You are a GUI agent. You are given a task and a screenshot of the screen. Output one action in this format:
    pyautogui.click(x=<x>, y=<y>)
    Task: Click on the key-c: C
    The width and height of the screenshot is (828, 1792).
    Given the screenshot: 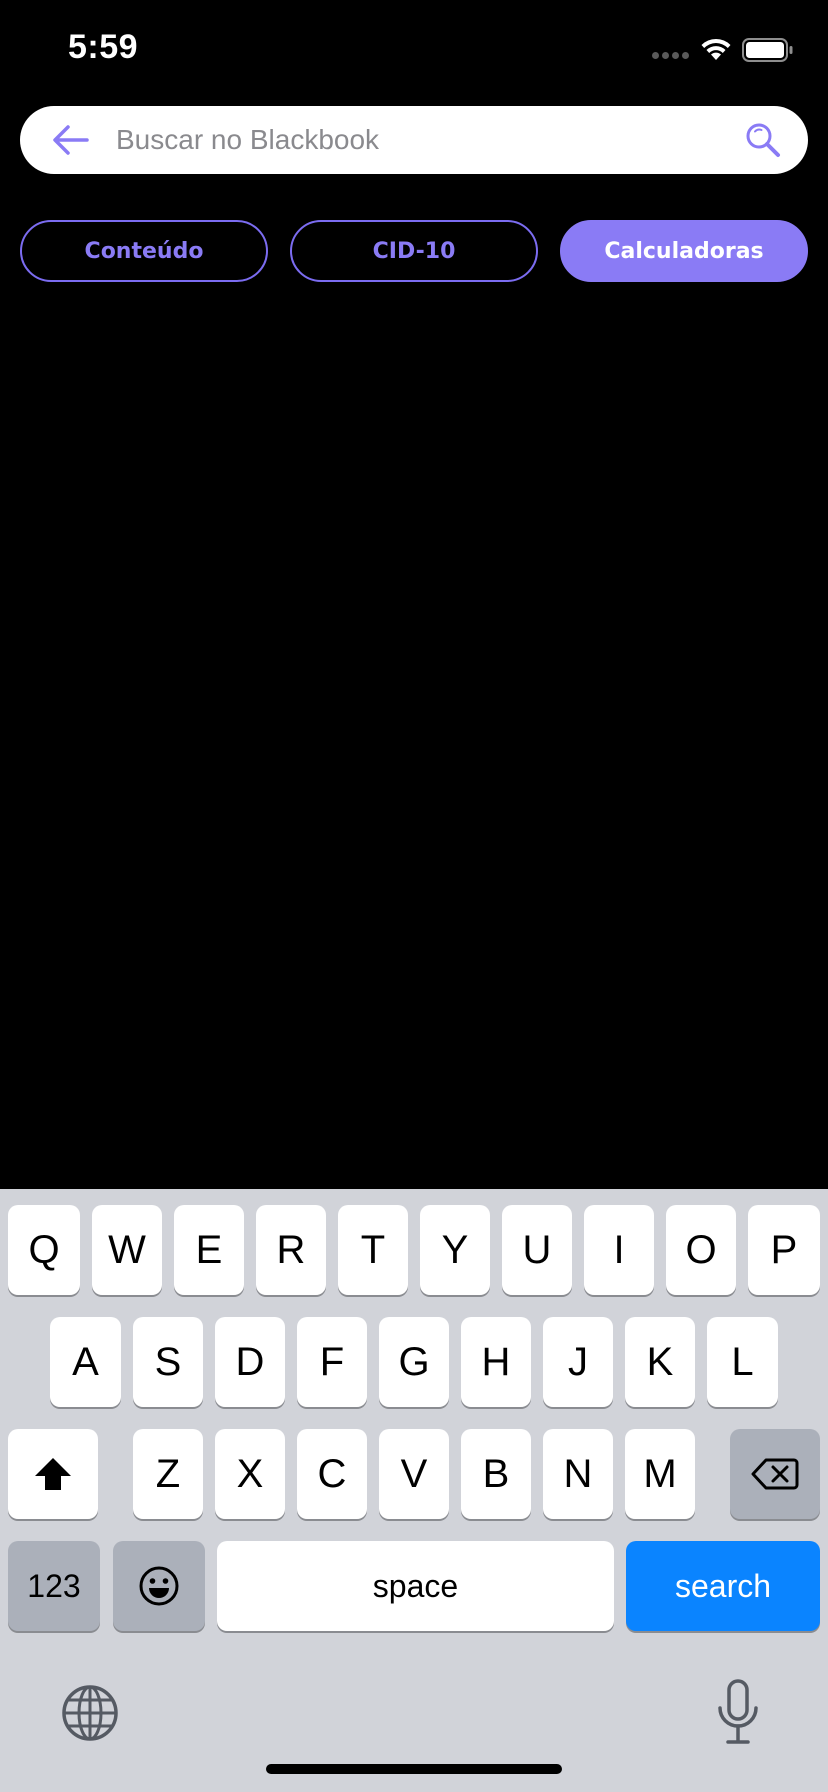 What is the action you would take?
    pyautogui.click(x=332, y=1474)
    